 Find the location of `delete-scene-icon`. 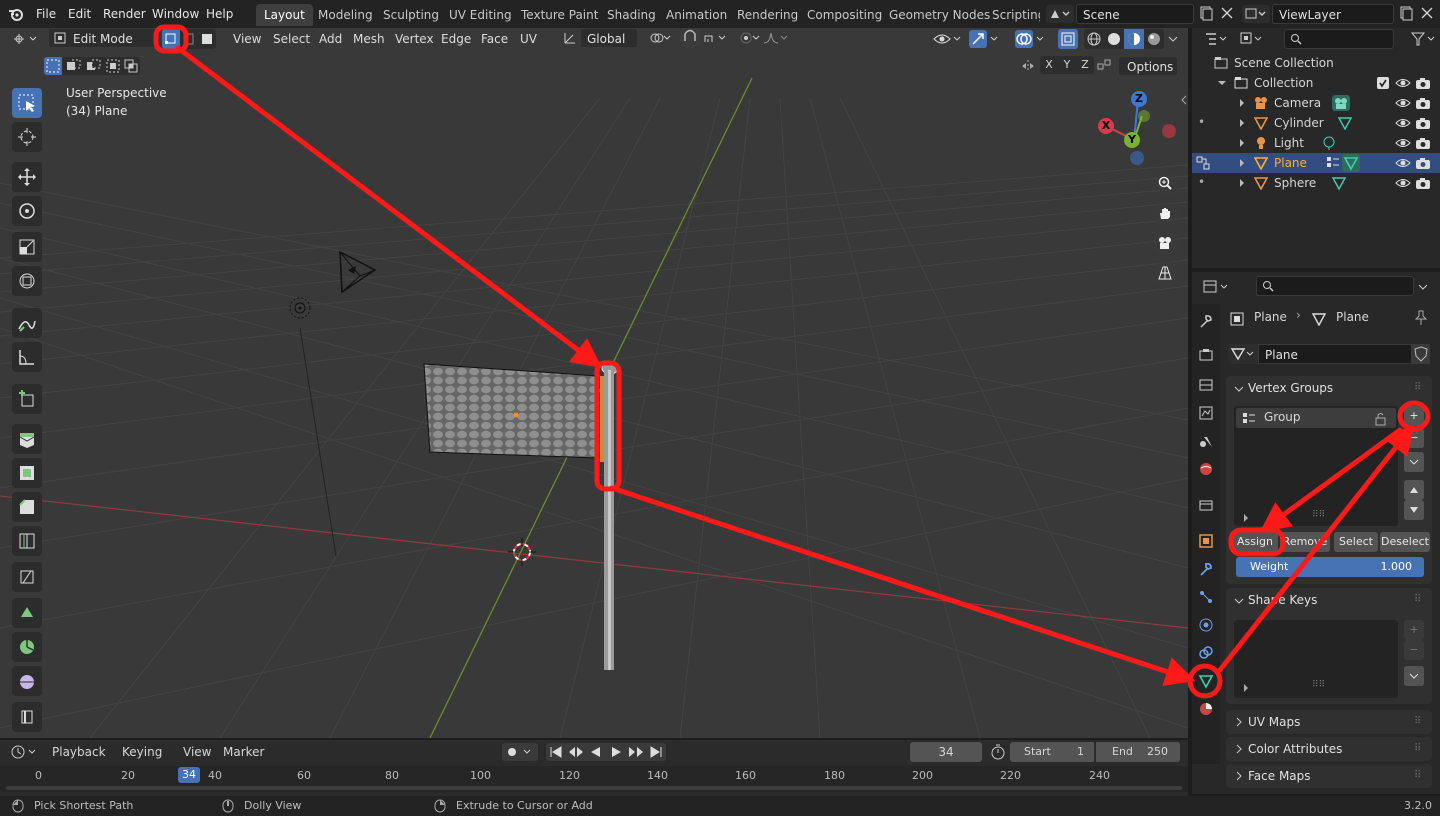

delete-scene-icon is located at coordinates (1227, 13).